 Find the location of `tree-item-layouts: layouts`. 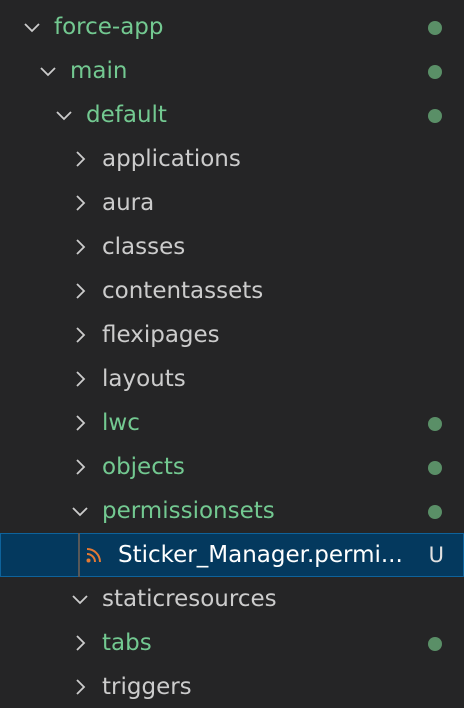

tree-item-layouts: layouts is located at coordinates (232, 379).